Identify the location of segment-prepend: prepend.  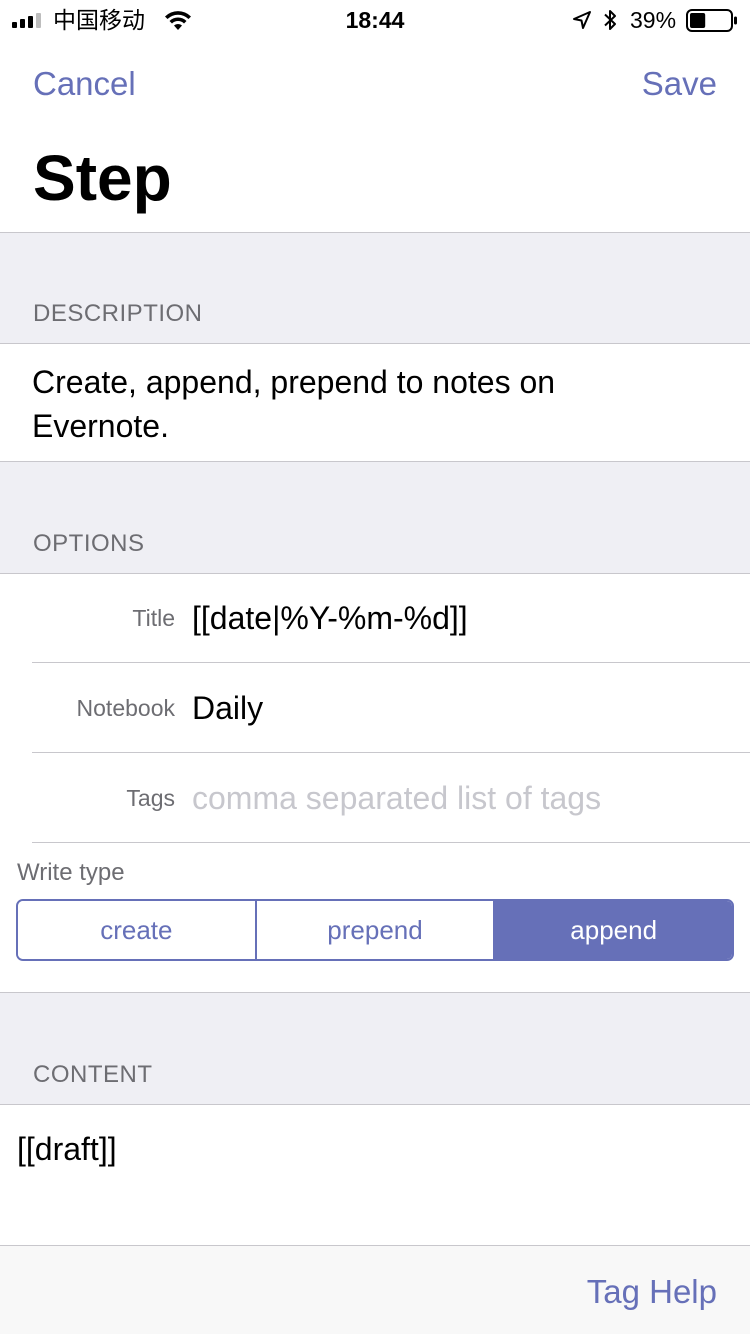
(374, 930).